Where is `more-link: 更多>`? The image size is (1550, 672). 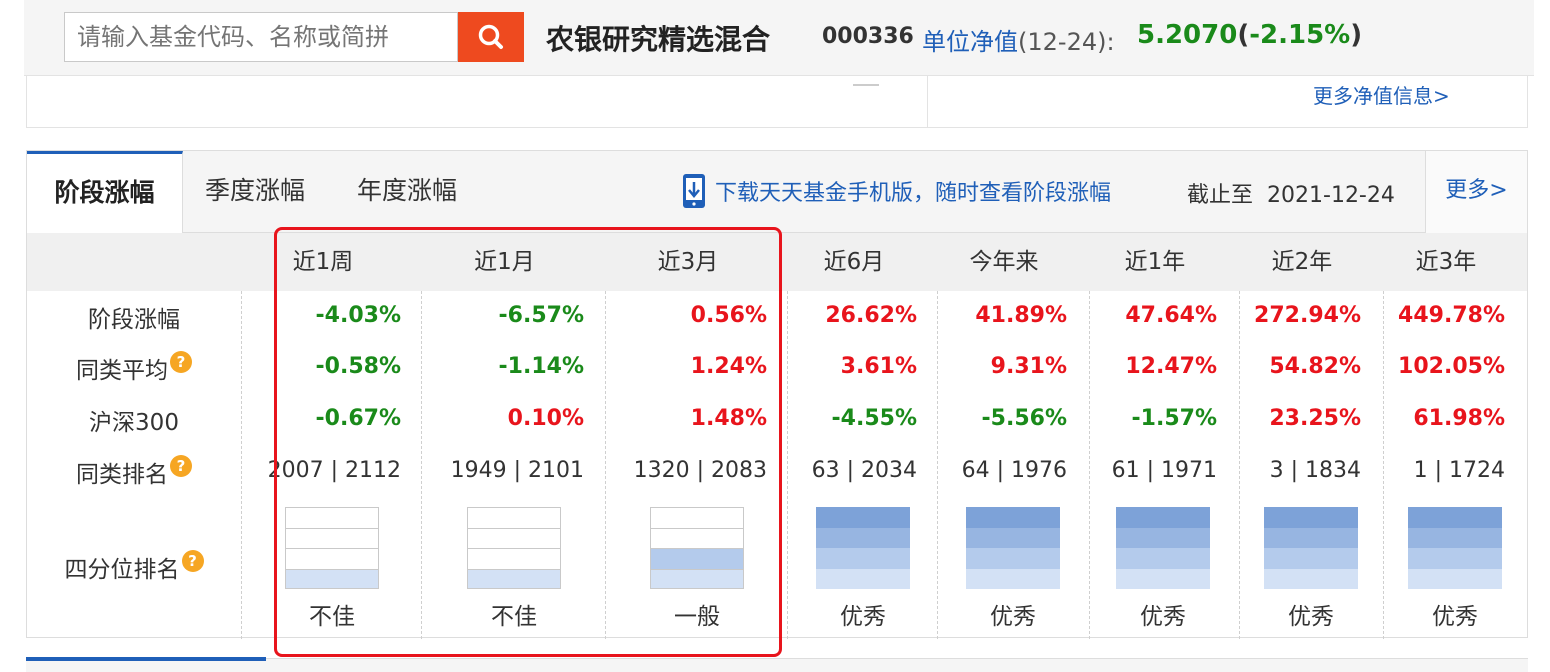 more-link: 更多> is located at coordinates (1476, 192).